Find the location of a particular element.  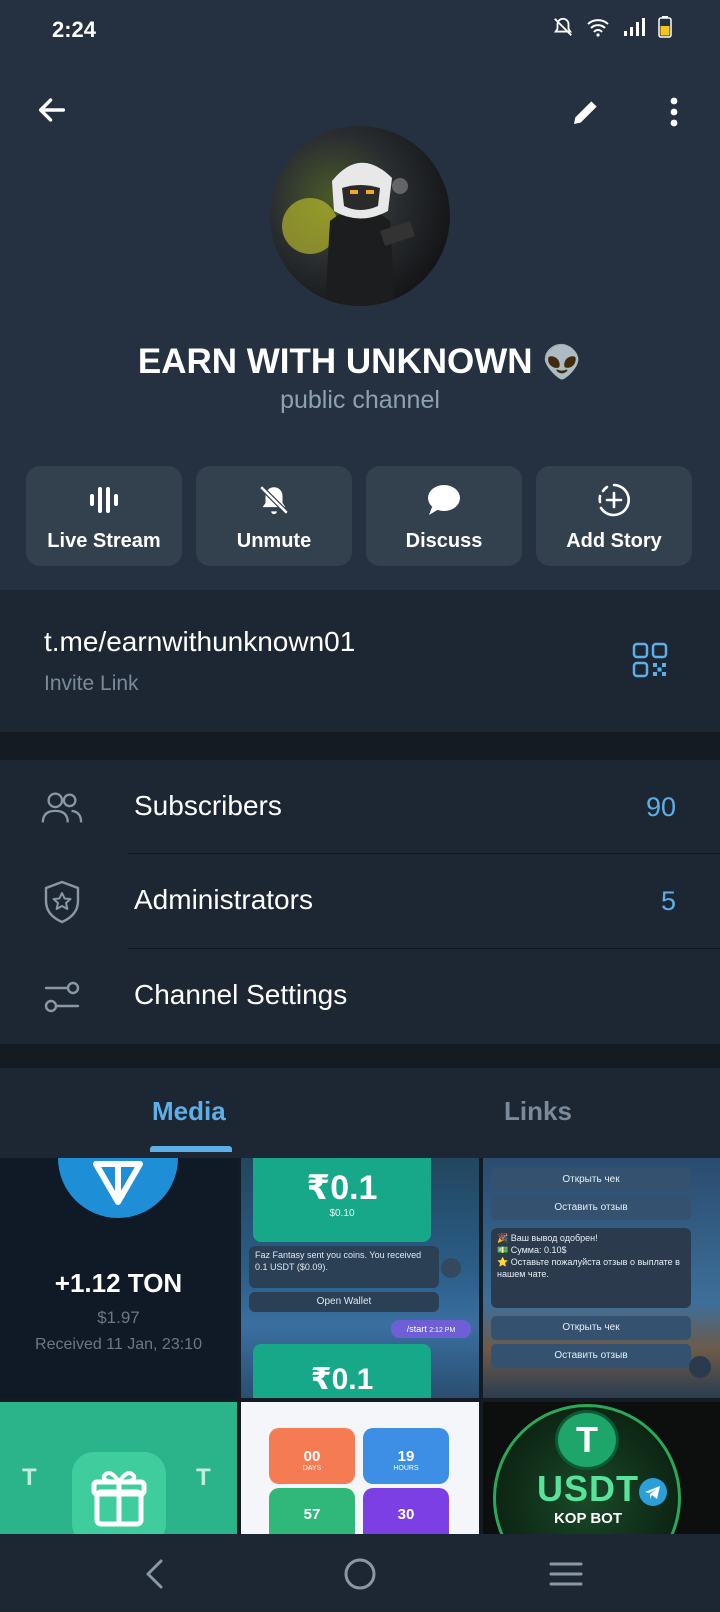

unmute-button: Unmute is located at coordinates (274, 516).